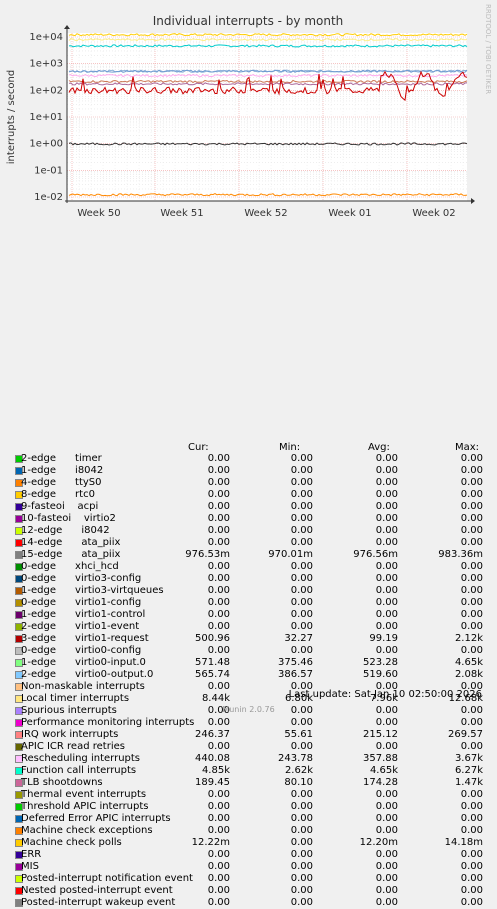  What do you see at coordinates (65, 530) in the screenshot?
I see `legend-label: 12-edge i8042` at bounding box center [65, 530].